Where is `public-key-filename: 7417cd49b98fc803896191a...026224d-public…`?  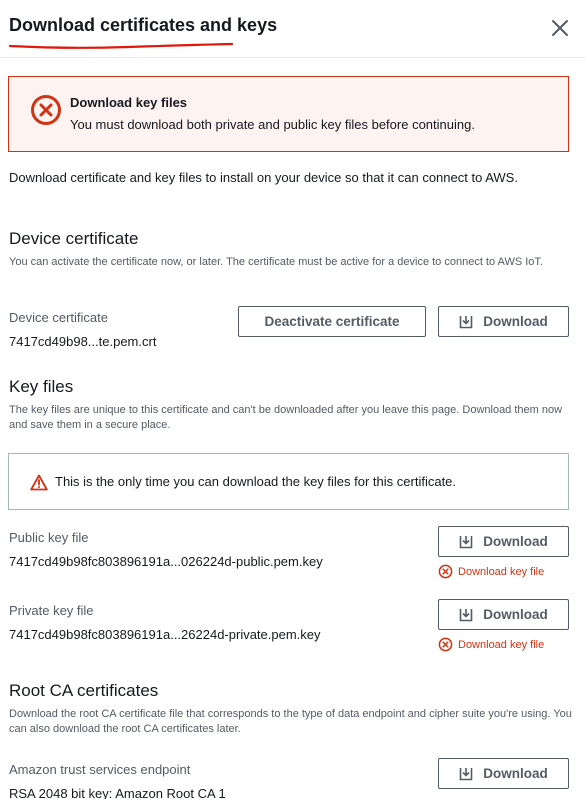
public-key-filename: 7417cd49b98fc803896191a...026224d-public… is located at coordinates (166, 561).